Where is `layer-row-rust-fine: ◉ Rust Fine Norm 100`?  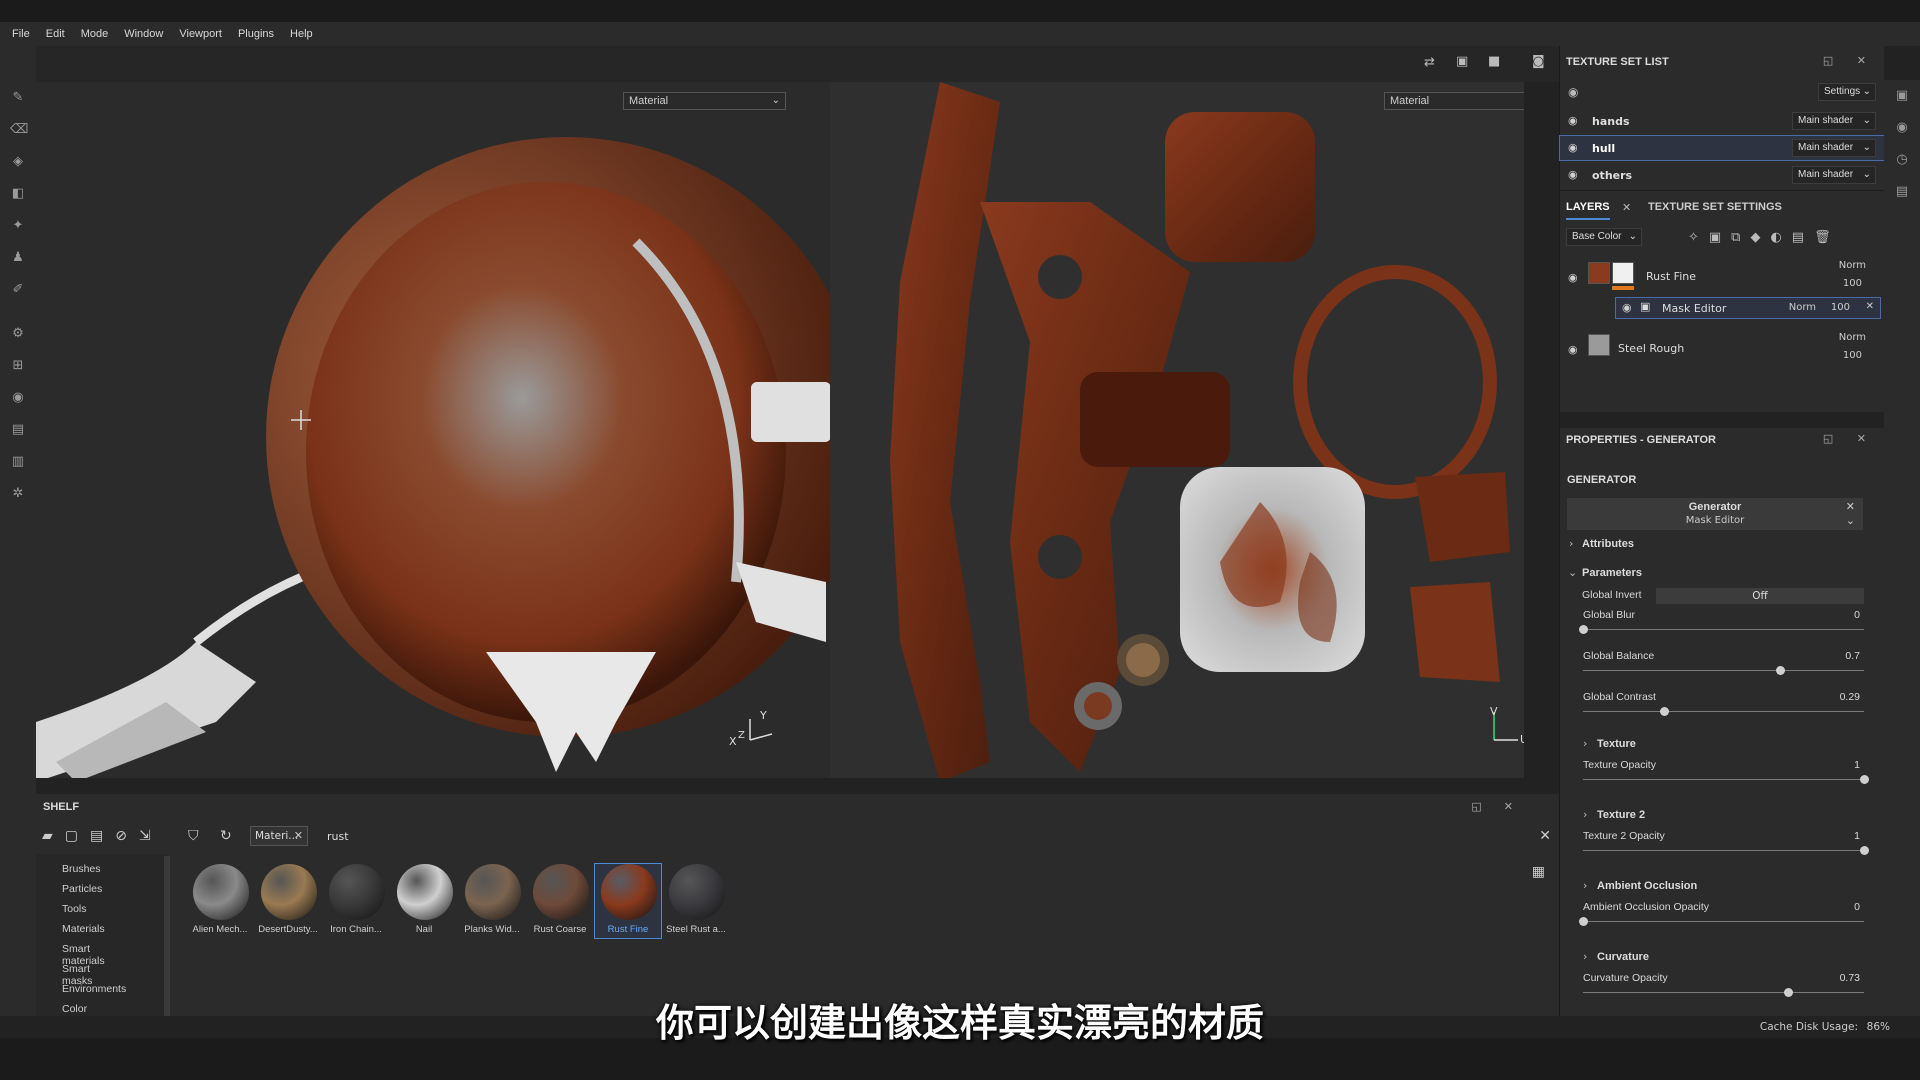 layer-row-rust-fine: ◉ Rust Fine Norm 100 is located at coordinates (1722, 276).